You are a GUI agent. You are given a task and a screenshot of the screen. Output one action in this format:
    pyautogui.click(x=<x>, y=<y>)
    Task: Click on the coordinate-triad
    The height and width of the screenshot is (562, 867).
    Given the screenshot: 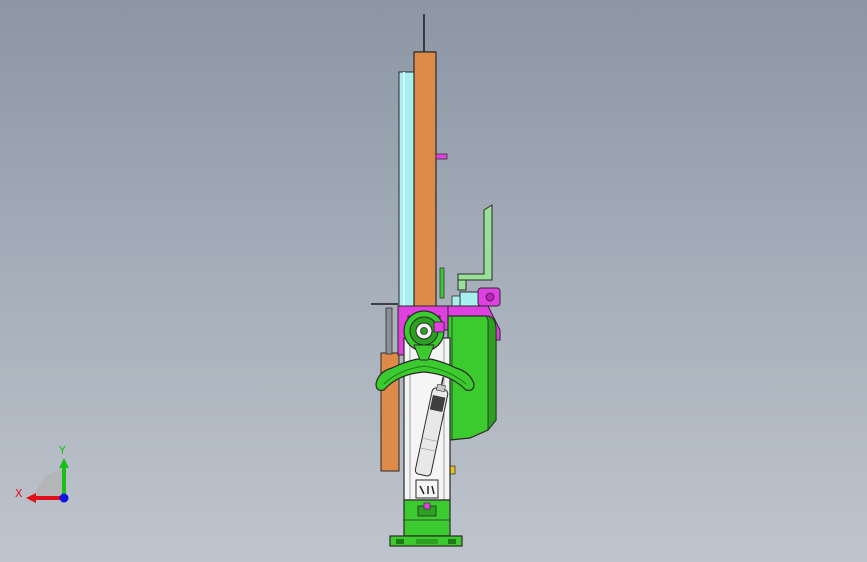 What is the action you would take?
    pyautogui.click(x=47, y=480)
    